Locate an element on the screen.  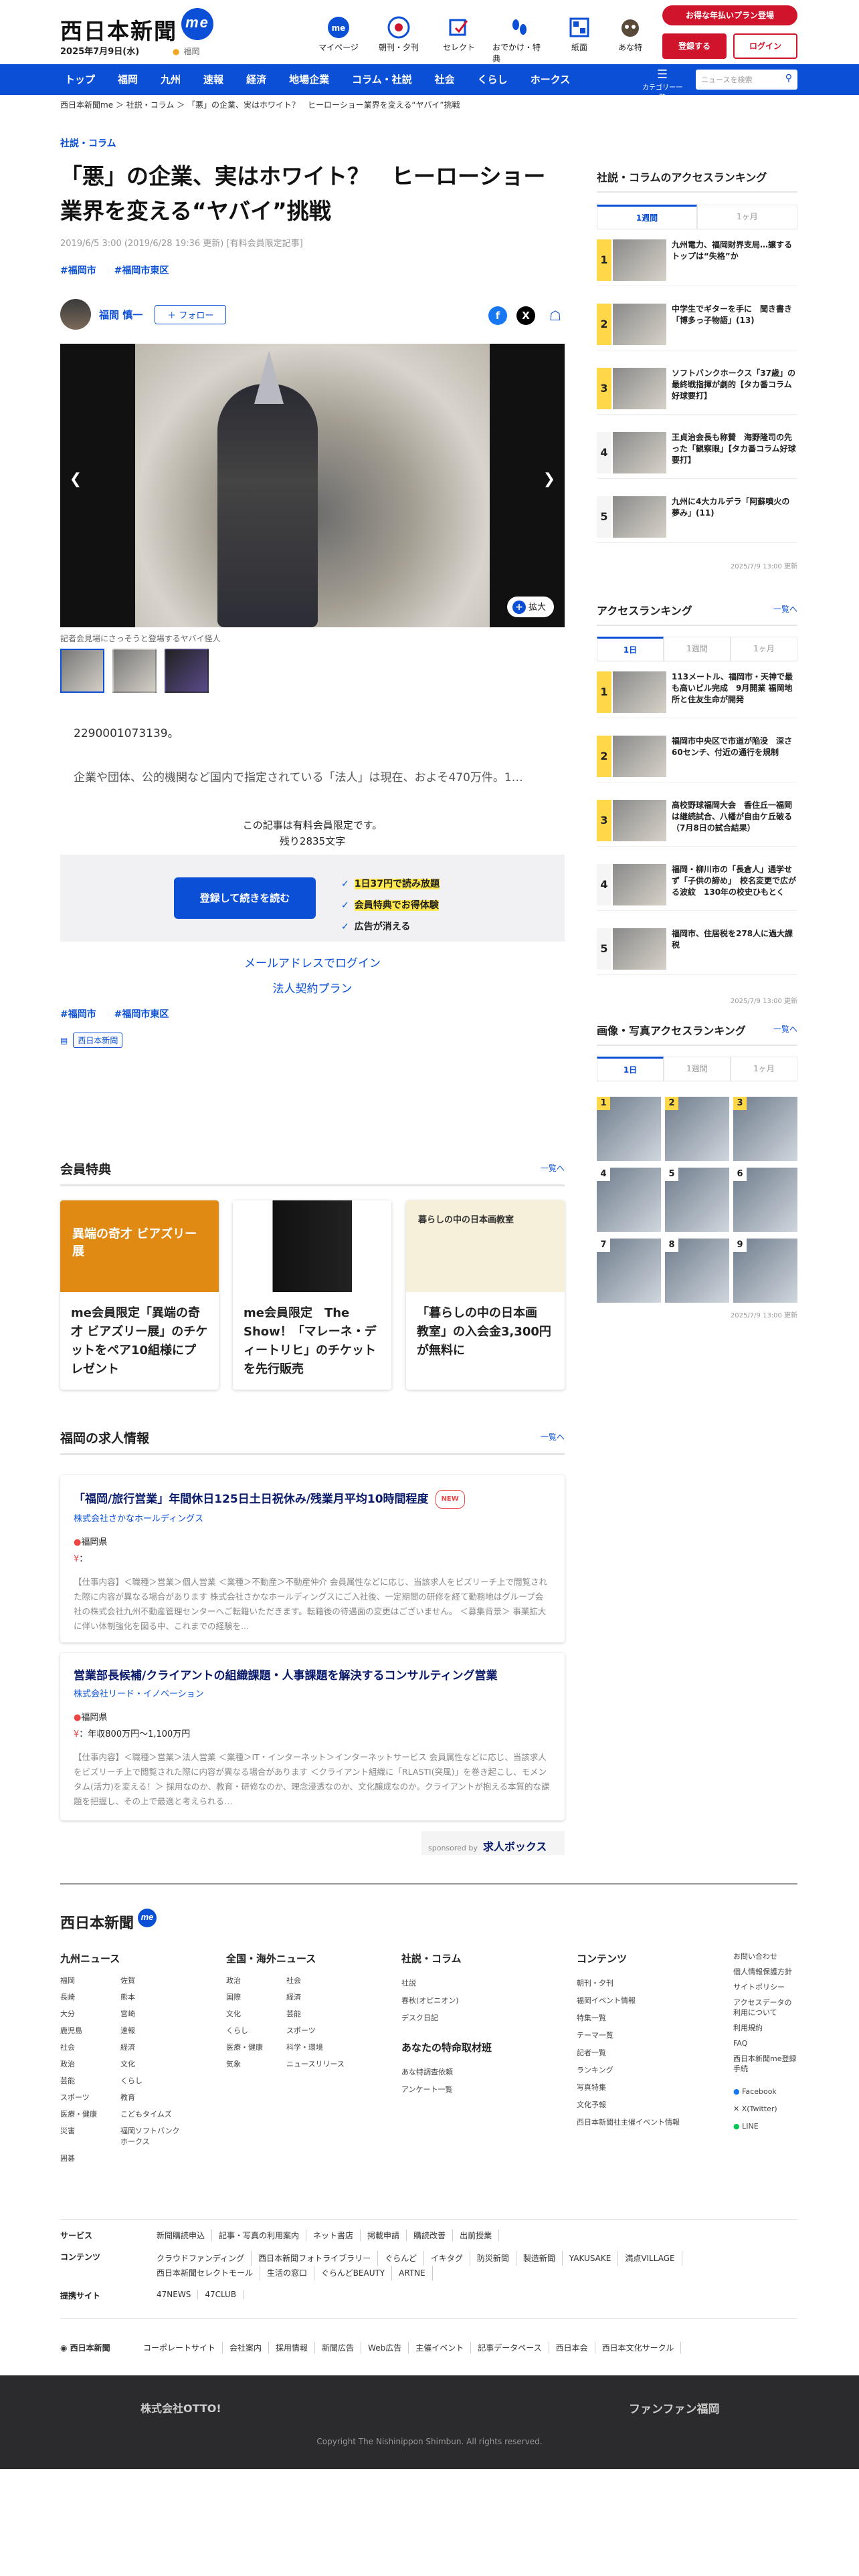
footer-link: 出前授業 is located at coordinates (480, 2235).